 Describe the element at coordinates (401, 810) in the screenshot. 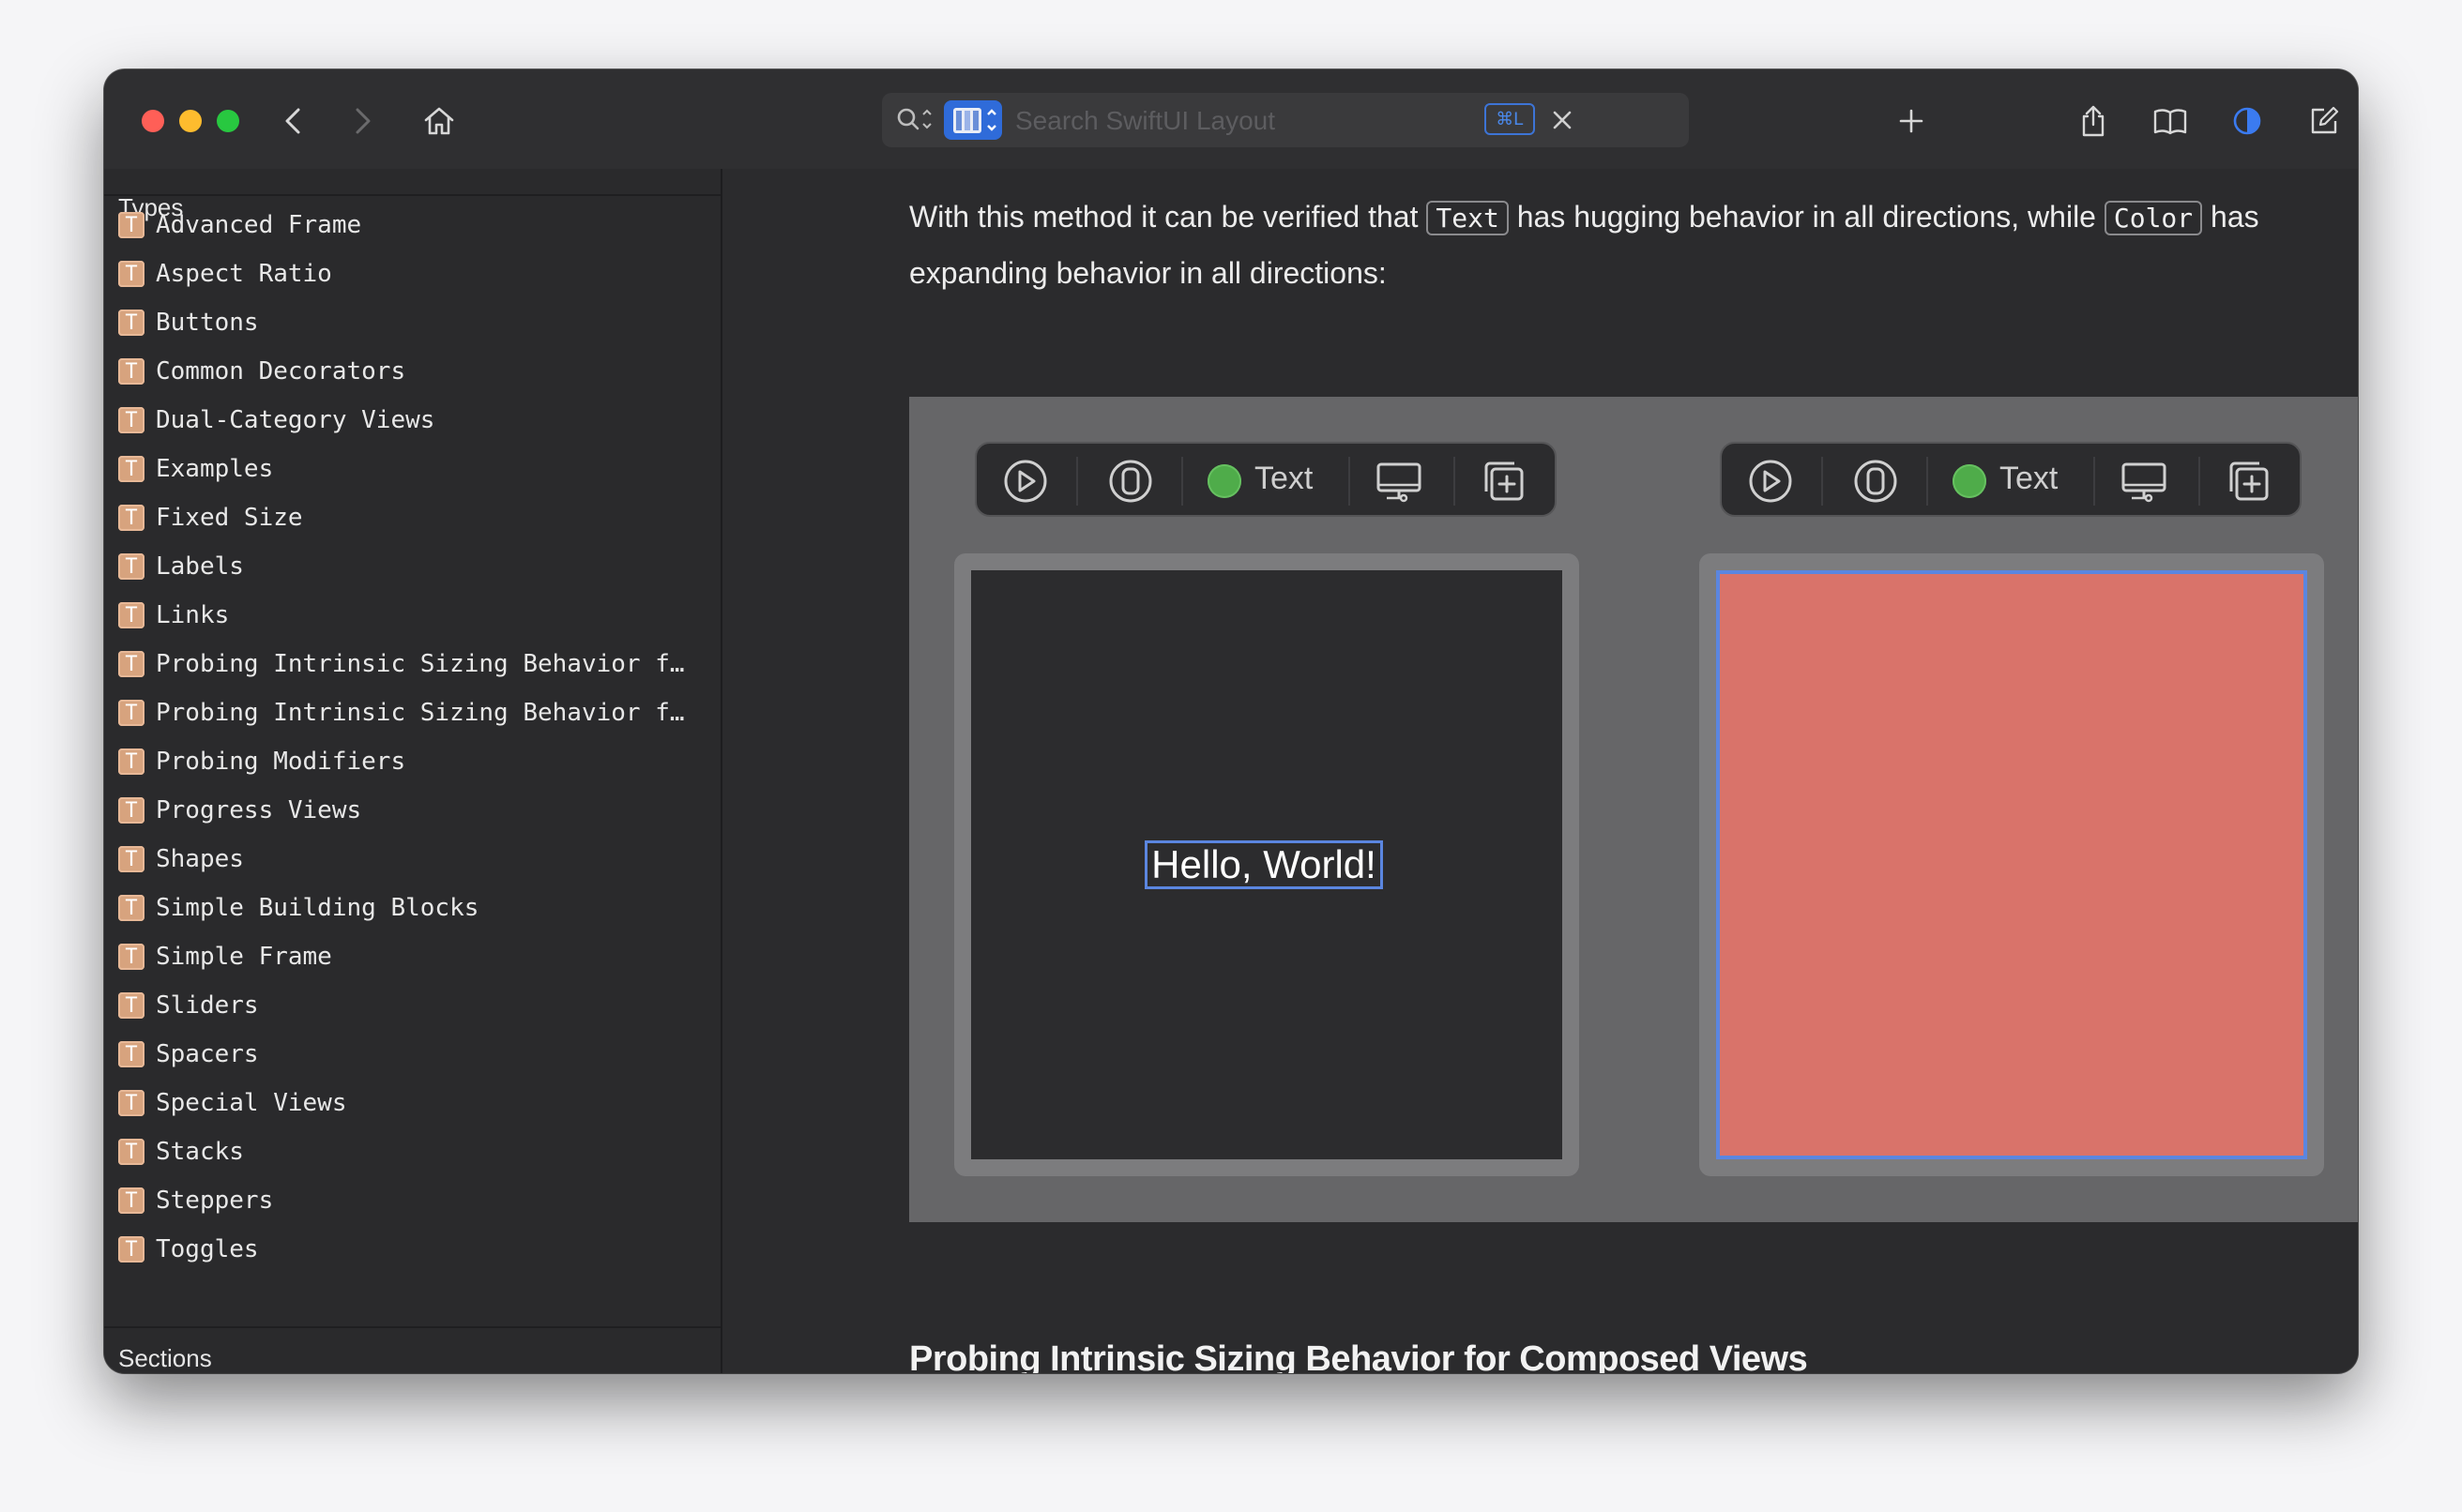

I see `sidebar-item: T Progress Views` at that location.